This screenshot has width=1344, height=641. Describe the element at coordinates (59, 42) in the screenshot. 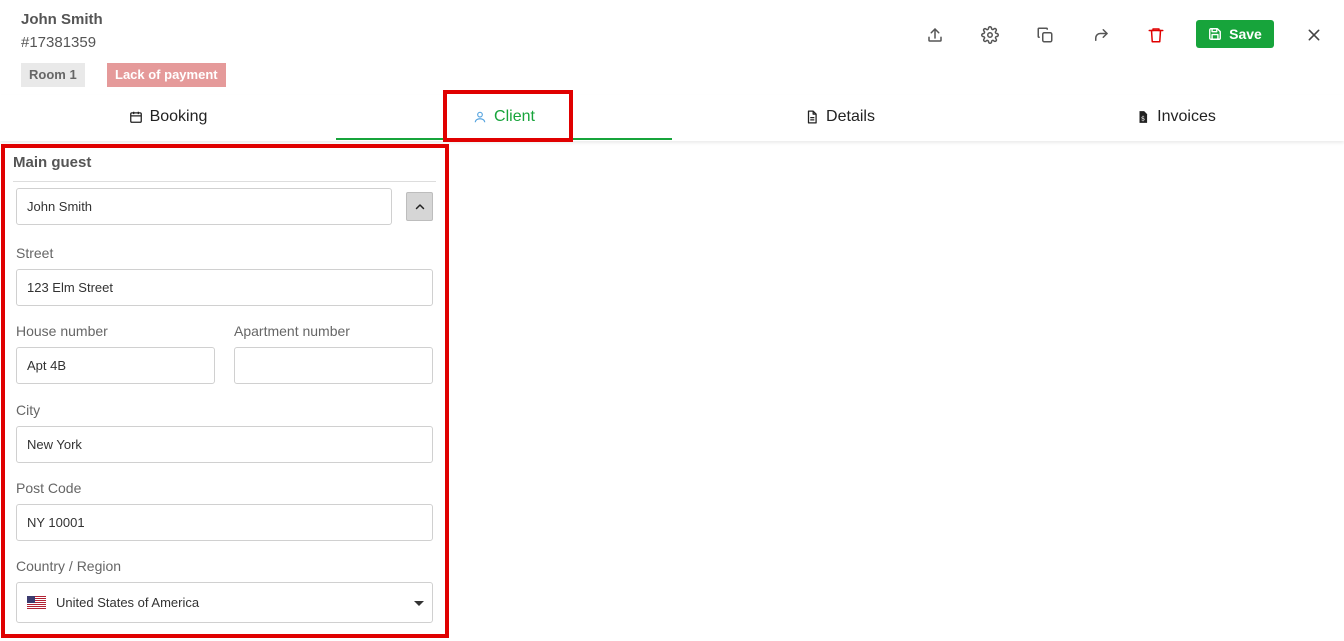

I see `booking-id: #17381359` at that location.